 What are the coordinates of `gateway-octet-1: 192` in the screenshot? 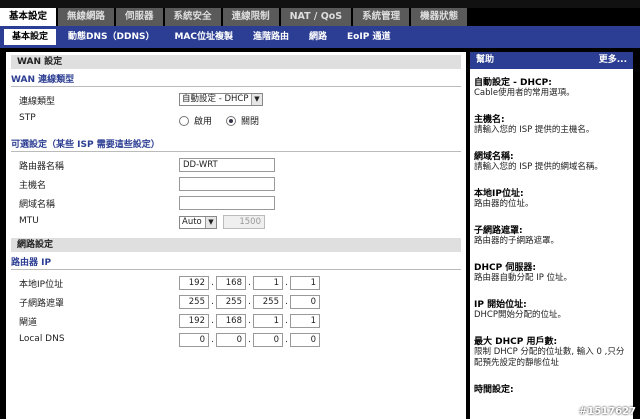 It's located at (194, 321).